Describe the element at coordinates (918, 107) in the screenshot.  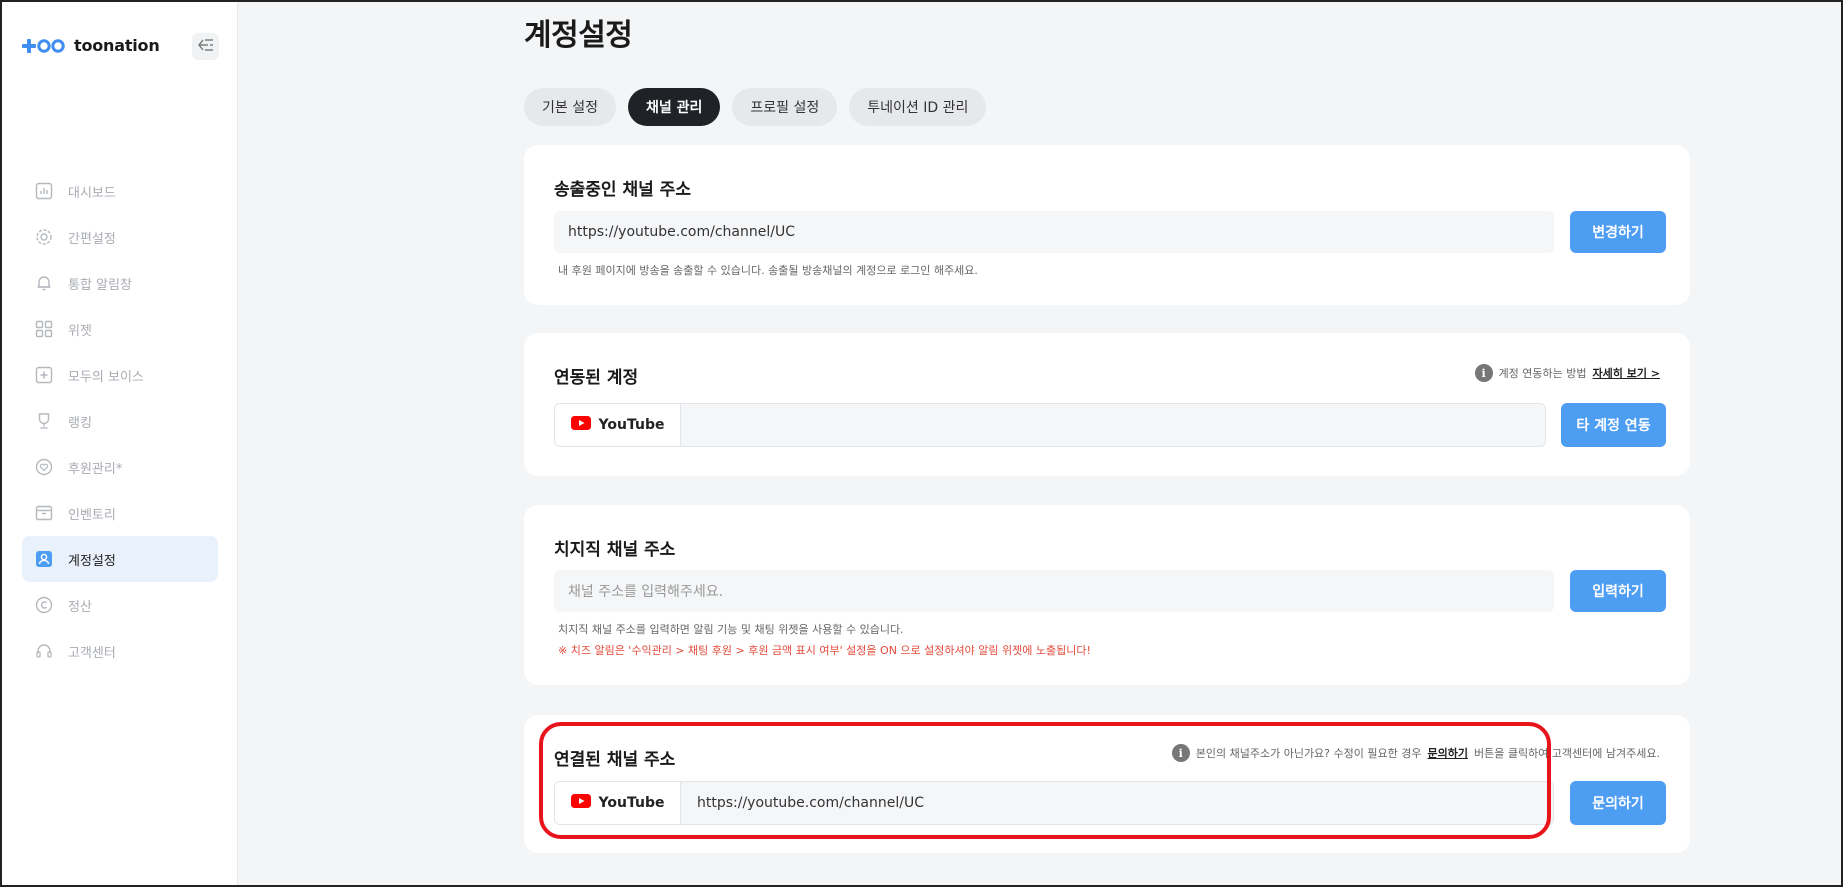
I see `tab-toonation-id: 투네이션 ID 관리` at that location.